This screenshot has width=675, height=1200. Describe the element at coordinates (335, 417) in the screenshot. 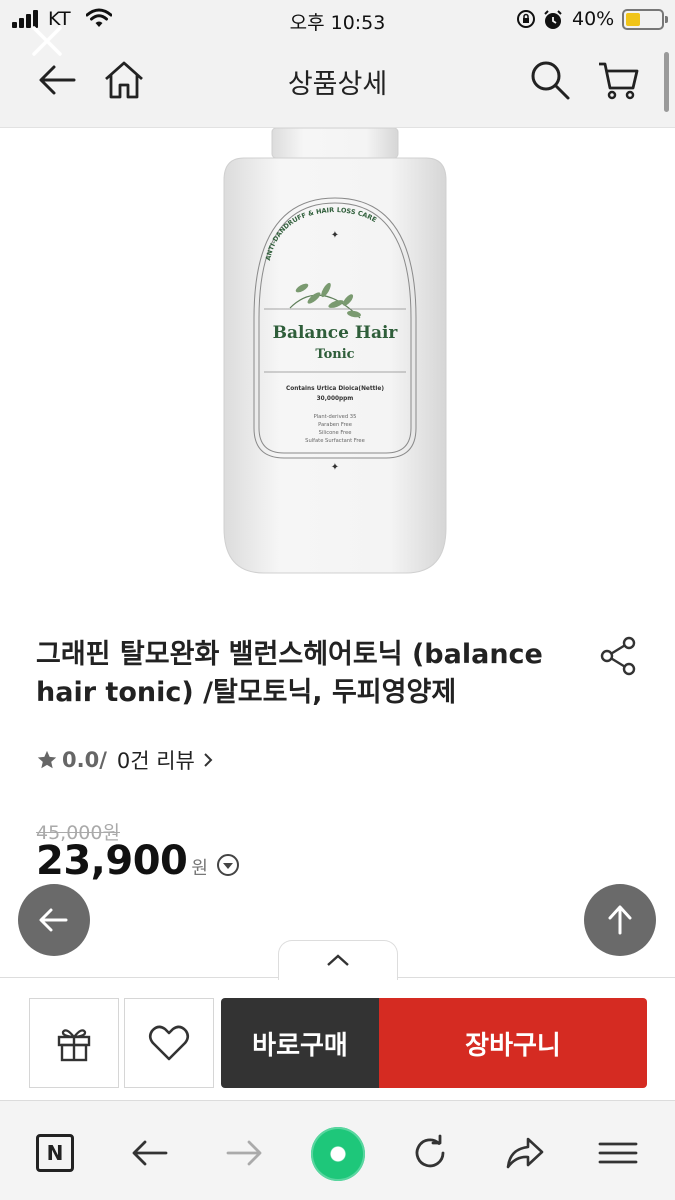

I see `label-feature: Plant-derived 35` at that location.